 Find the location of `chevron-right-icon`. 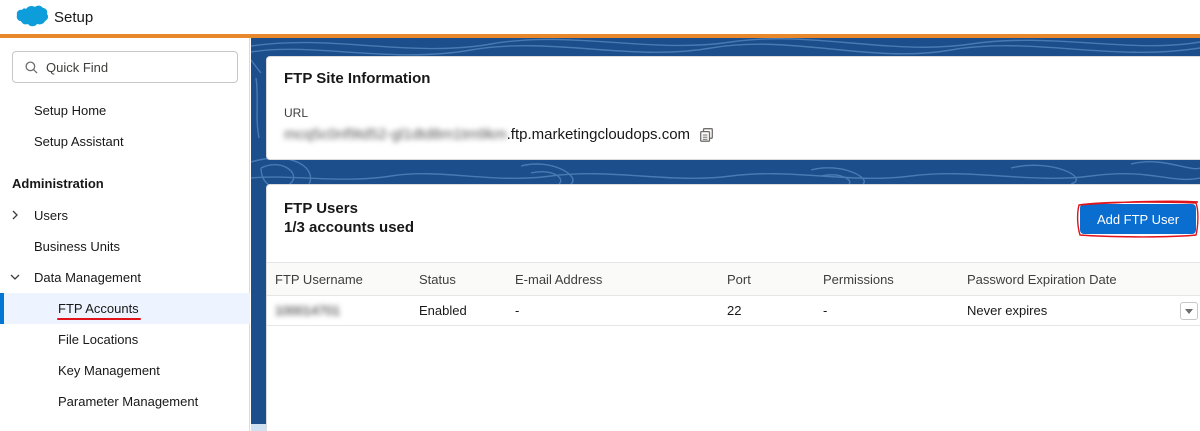

chevron-right-icon is located at coordinates (15, 215).